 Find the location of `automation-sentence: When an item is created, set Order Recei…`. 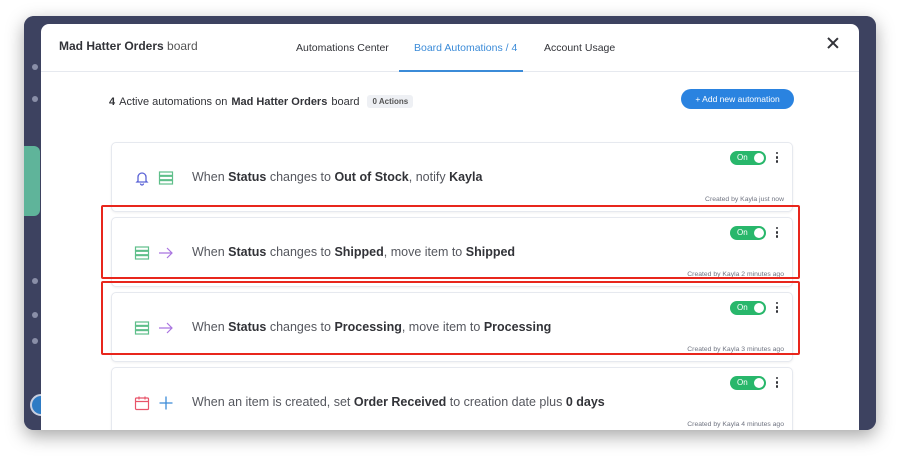

automation-sentence: When an item is created, set Order Recei… is located at coordinates (398, 402).